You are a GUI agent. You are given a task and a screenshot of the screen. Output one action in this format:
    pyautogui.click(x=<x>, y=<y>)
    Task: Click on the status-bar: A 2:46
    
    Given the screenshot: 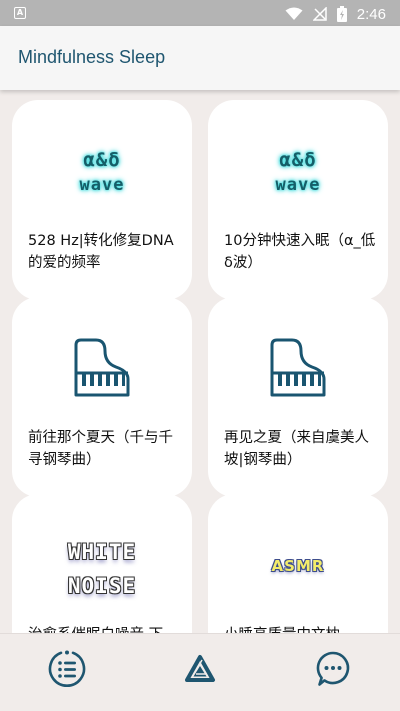 What is the action you would take?
    pyautogui.click(x=200, y=13)
    